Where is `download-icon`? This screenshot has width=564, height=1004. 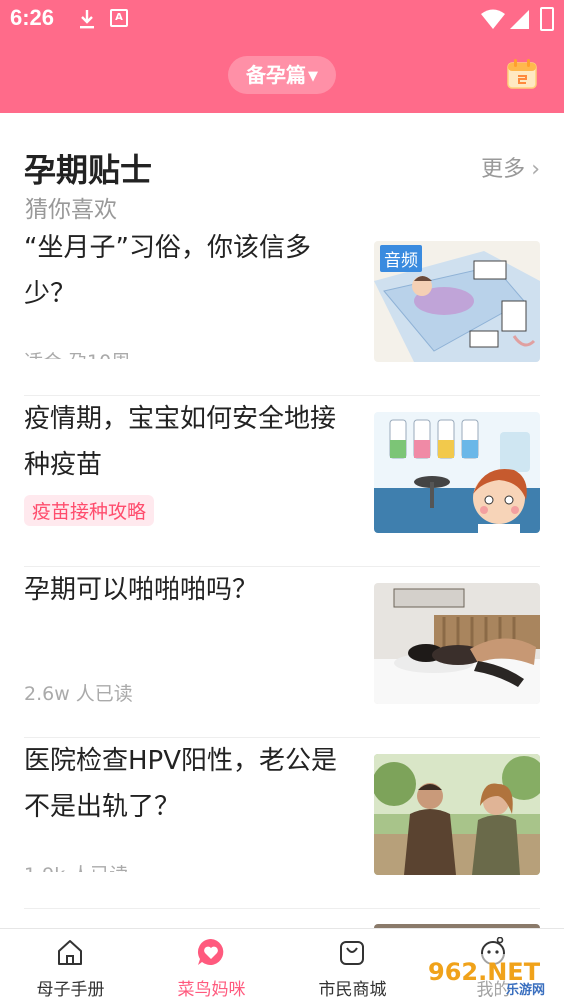
download-icon is located at coordinates (87, 19).